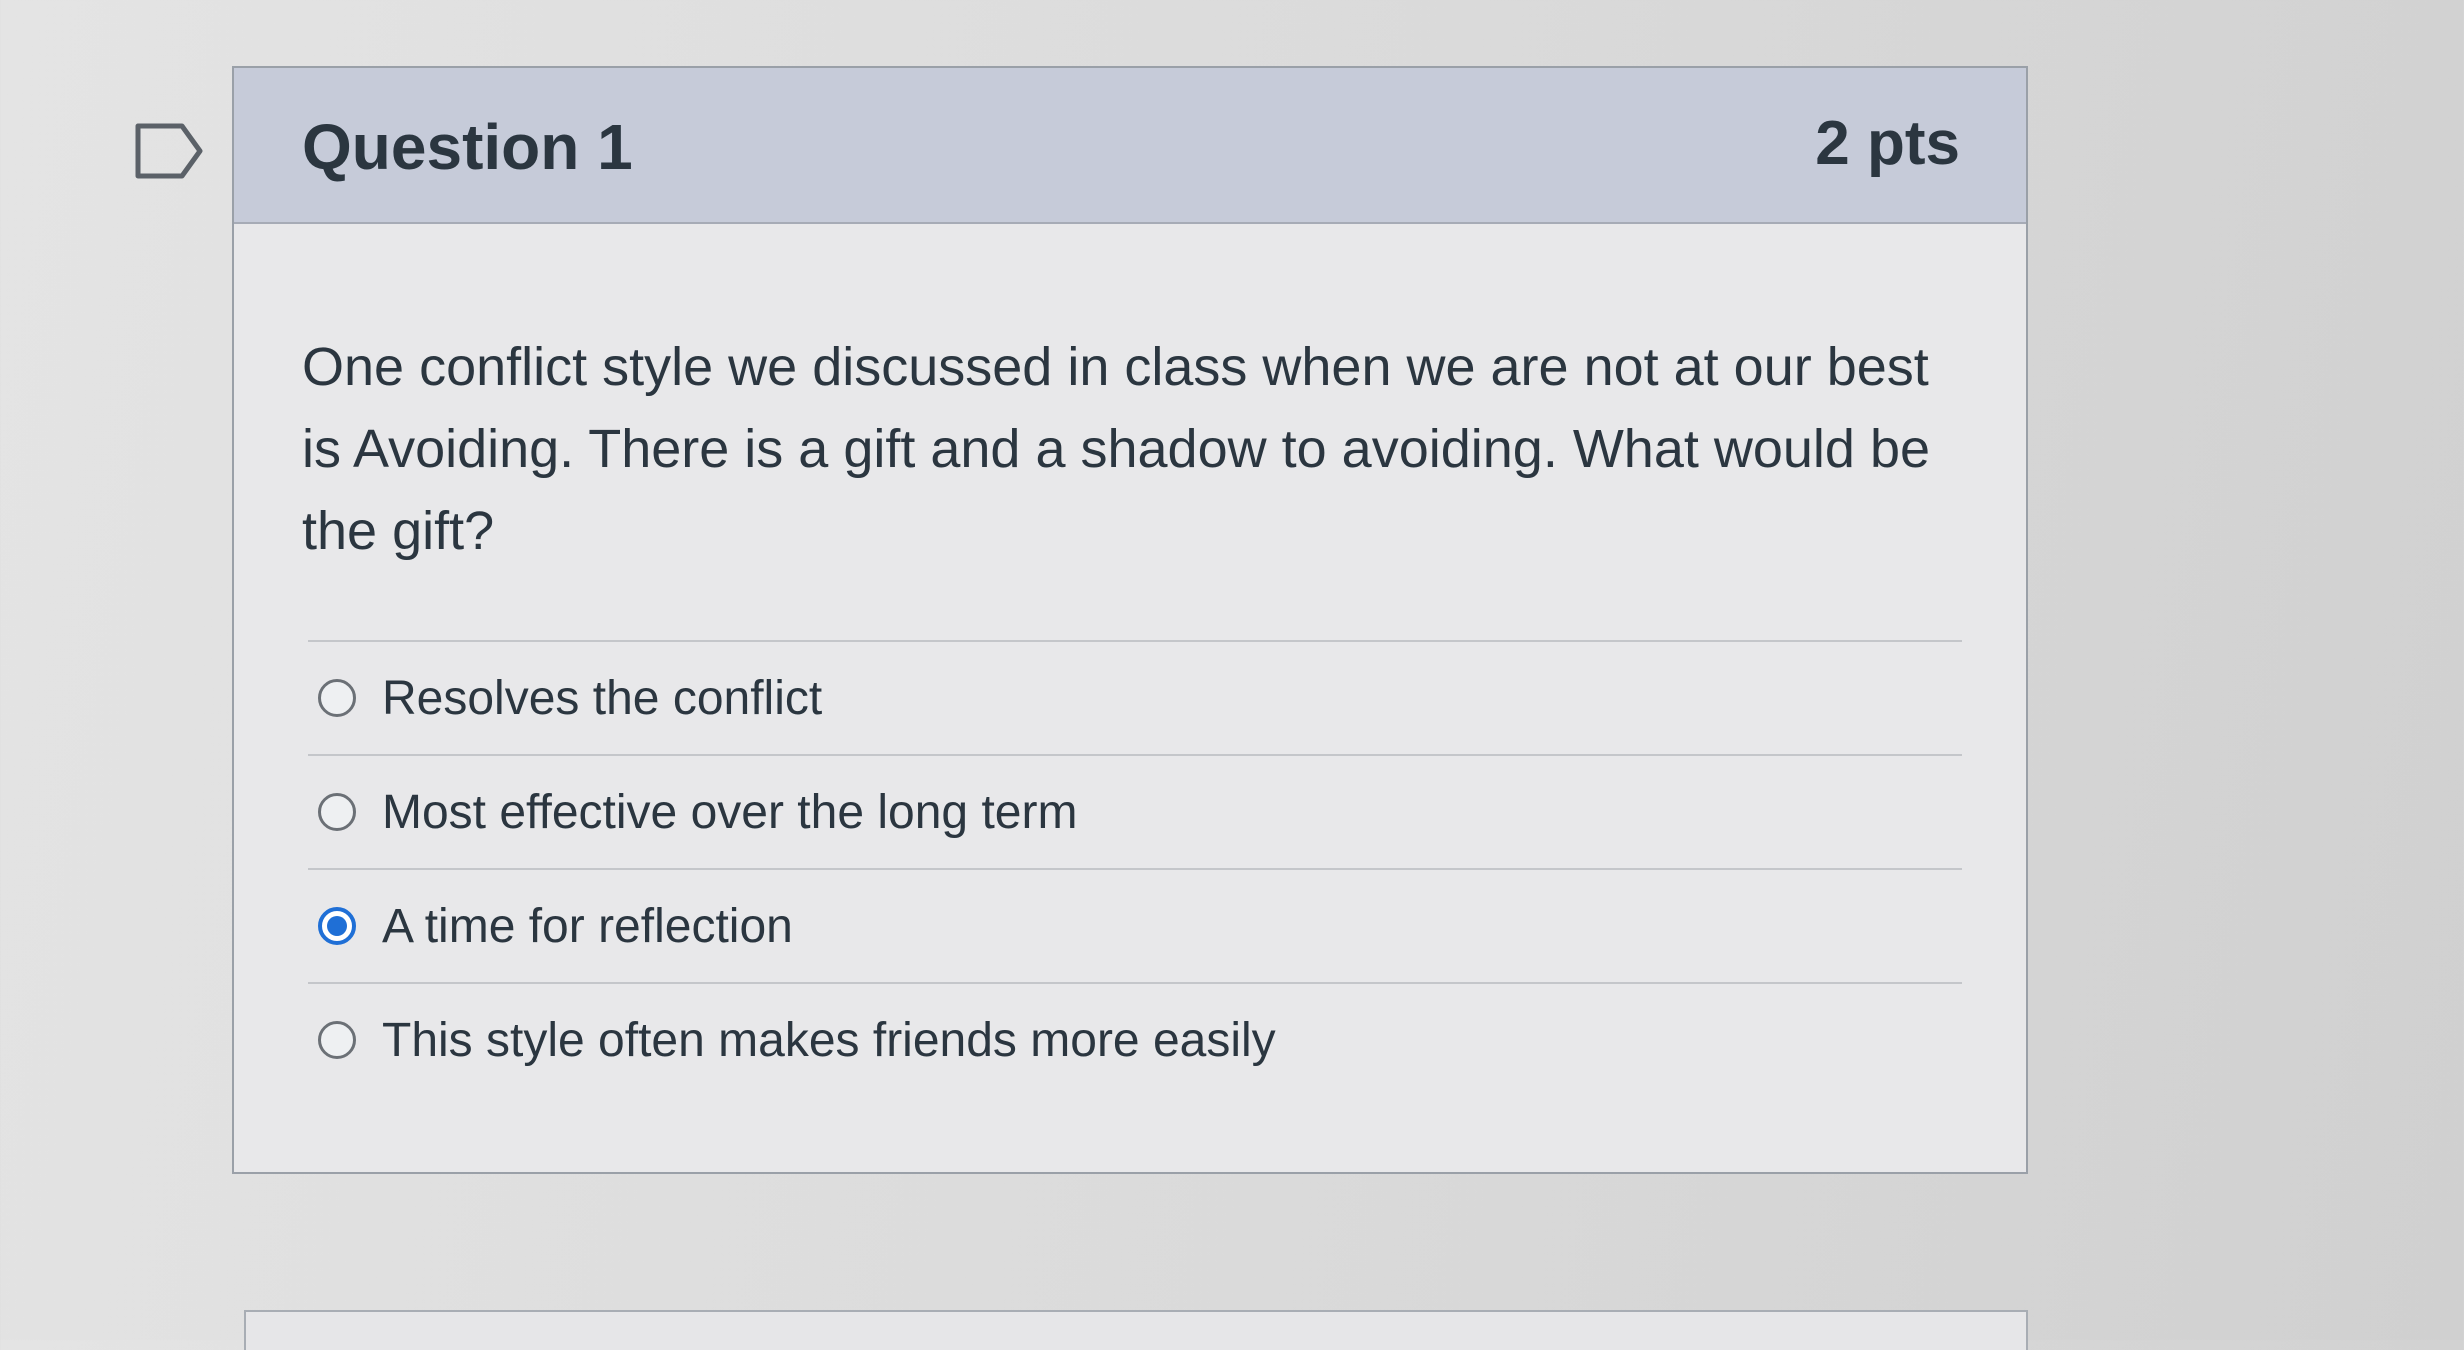 The height and width of the screenshot is (1350, 2464). Describe the element at coordinates (1135, 925) in the screenshot. I see `answer-option-selected: A time for reflection` at that location.